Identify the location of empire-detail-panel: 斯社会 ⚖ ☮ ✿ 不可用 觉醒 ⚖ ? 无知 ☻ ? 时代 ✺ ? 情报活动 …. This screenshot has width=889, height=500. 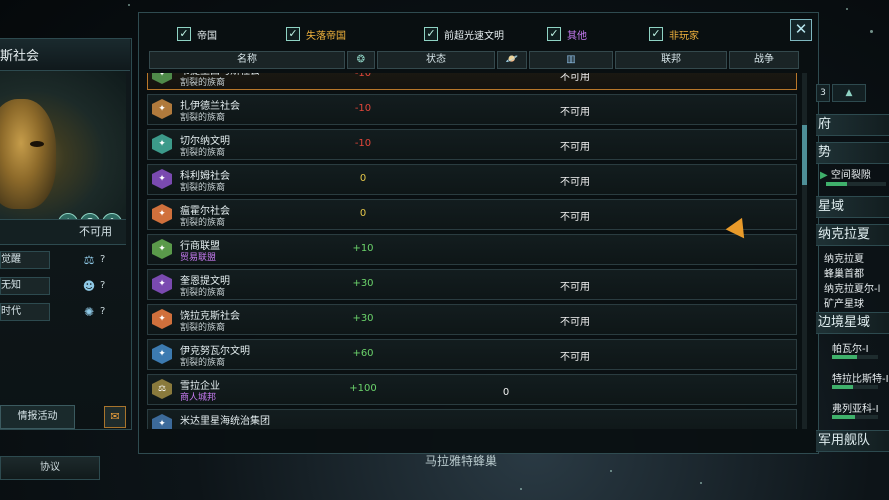
(66, 234).